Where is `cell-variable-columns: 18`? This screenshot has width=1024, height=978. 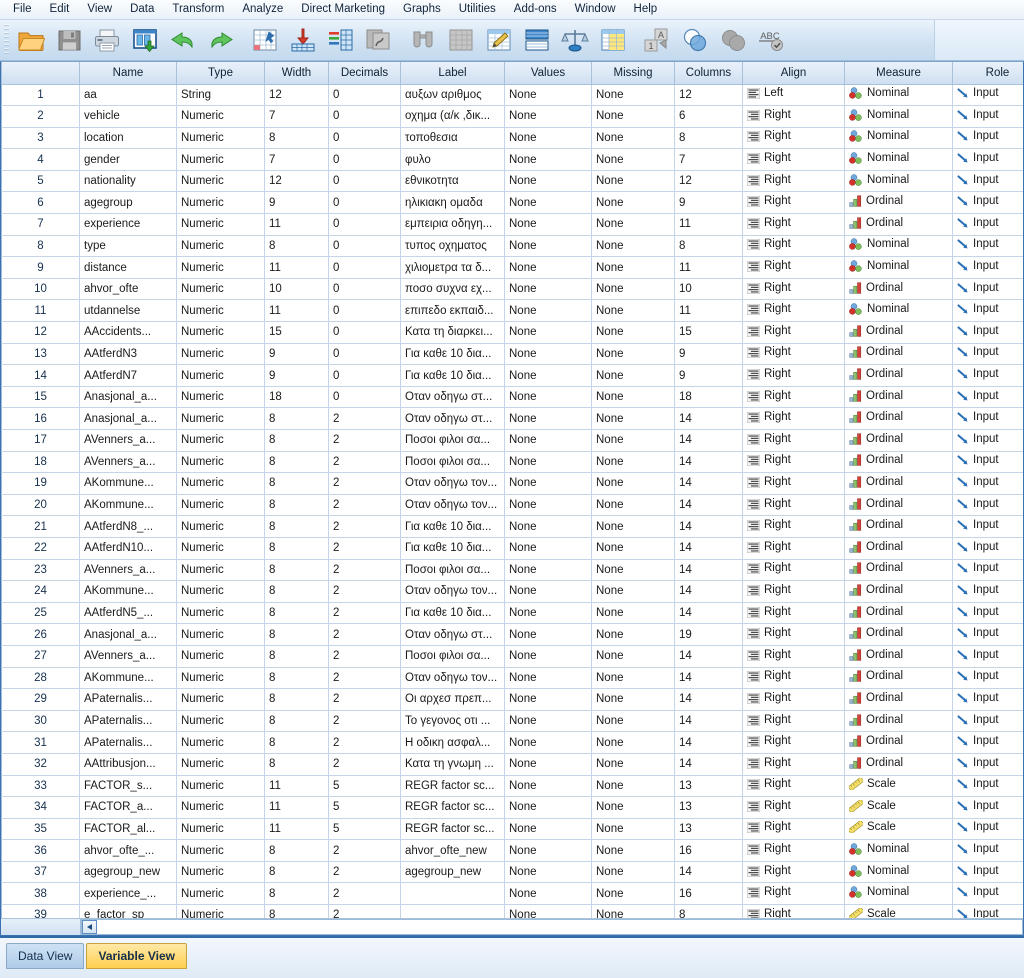
cell-variable-columns: 18 is located at coordinates (708, 397).